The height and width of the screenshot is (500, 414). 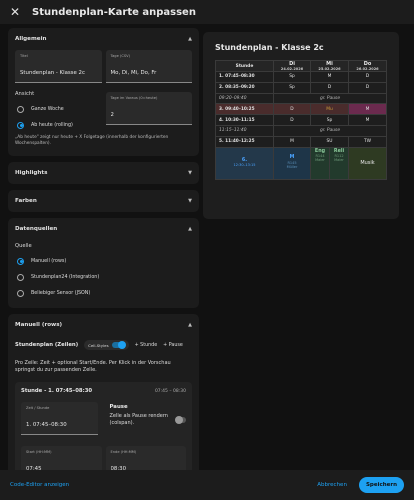 What do you see at coordinates (114, 12) in the screenshot?
I see `dialog-title: Stundenplan-Karte anpassen` at bounding box center [114, 12].